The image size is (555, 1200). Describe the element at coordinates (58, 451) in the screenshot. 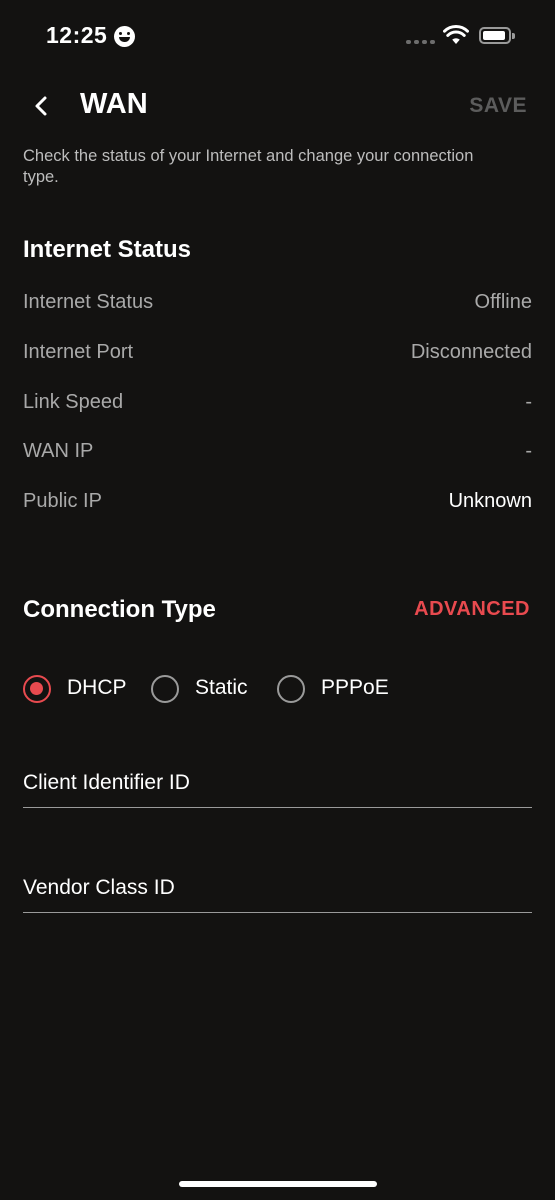

I see `status-label: WAN IP` at that location.